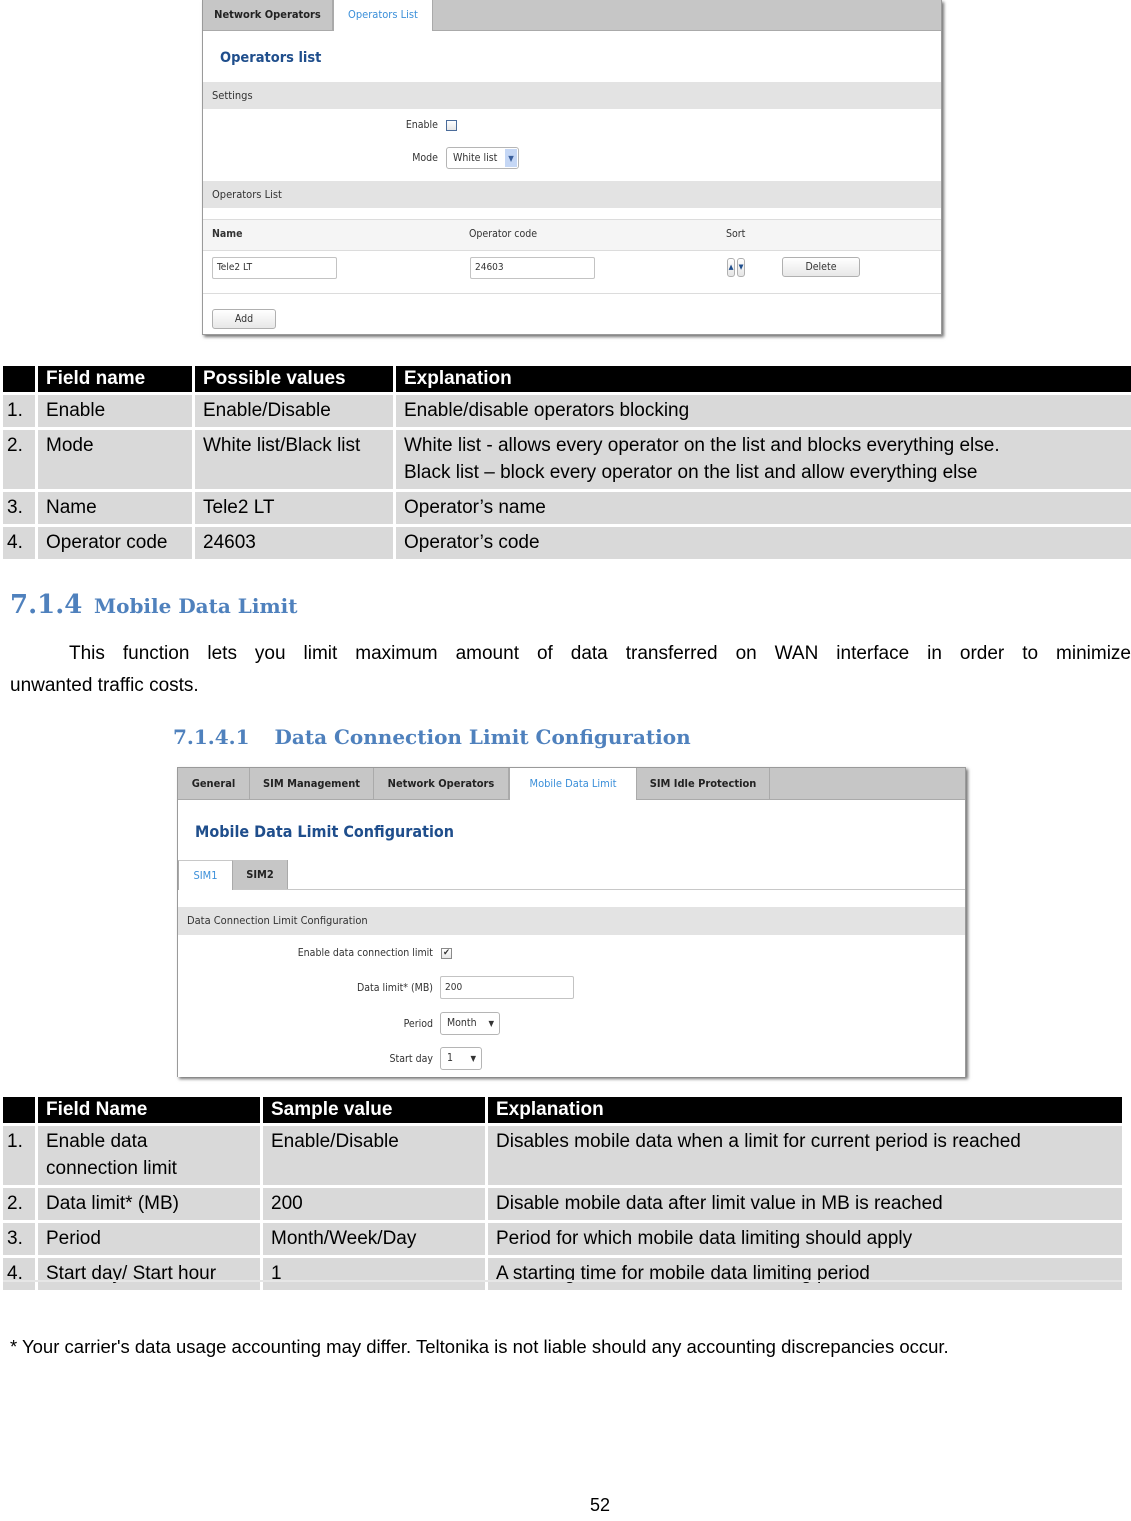 The width and height of the screenshot is (1131, 1521). Describe the element at coordinates (503, 234) in the screenshot. I see `column-operator-code: Operator code` at that location.